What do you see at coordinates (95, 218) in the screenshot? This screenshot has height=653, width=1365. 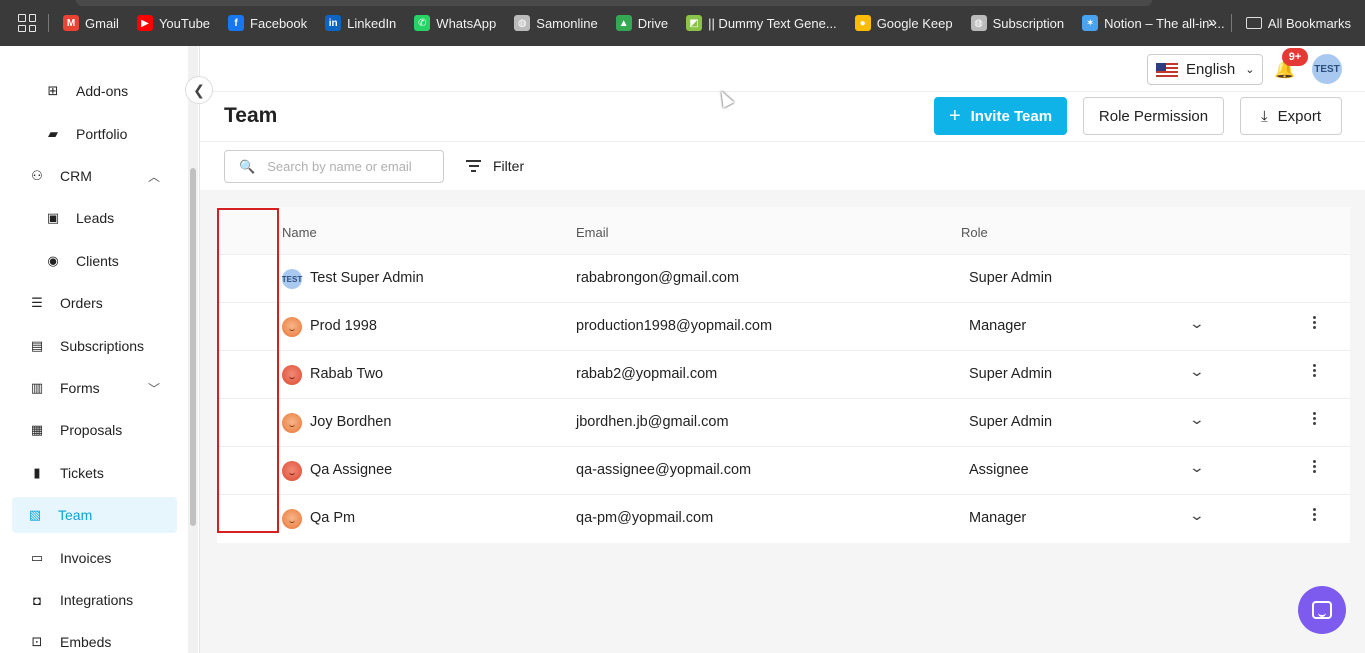 I see `sidebar-item-label: Leads` at bounding box center [95, 218].